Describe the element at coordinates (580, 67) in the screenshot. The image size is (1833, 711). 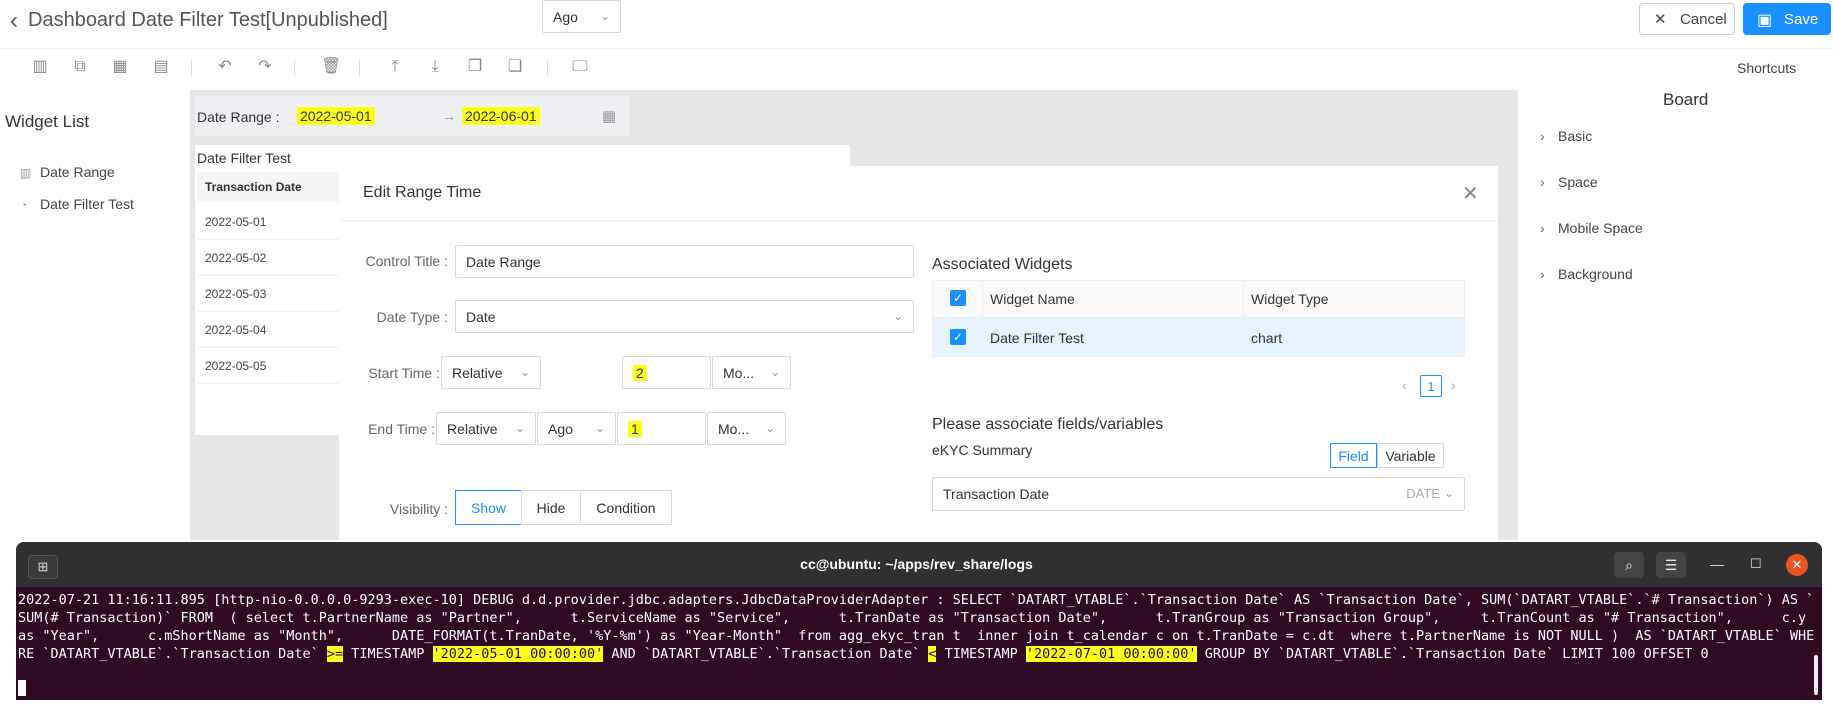
I see `preview-monitor-icon: 🖵` at that location.